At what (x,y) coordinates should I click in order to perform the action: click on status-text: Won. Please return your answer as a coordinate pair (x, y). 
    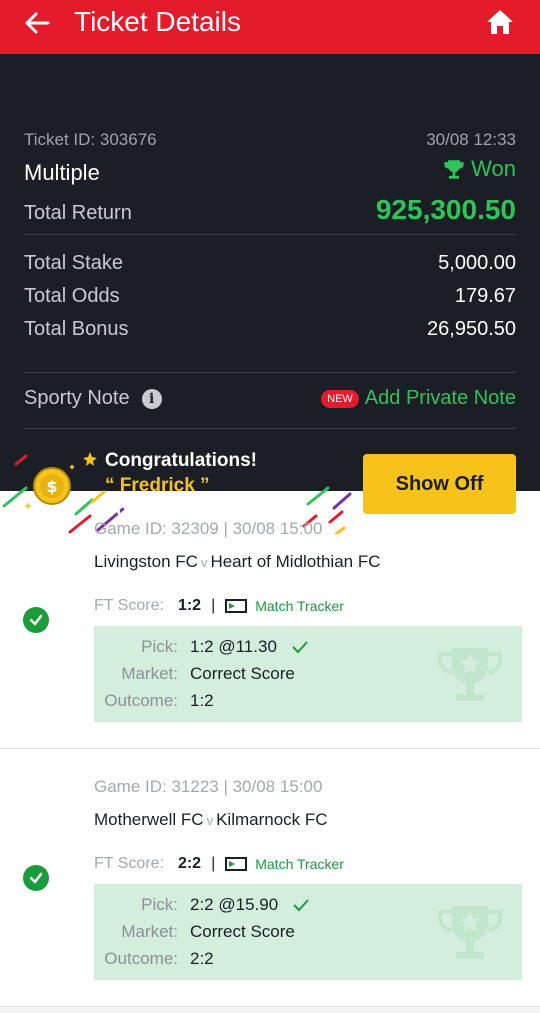
    Looking at the image, I should click on (493, 168).